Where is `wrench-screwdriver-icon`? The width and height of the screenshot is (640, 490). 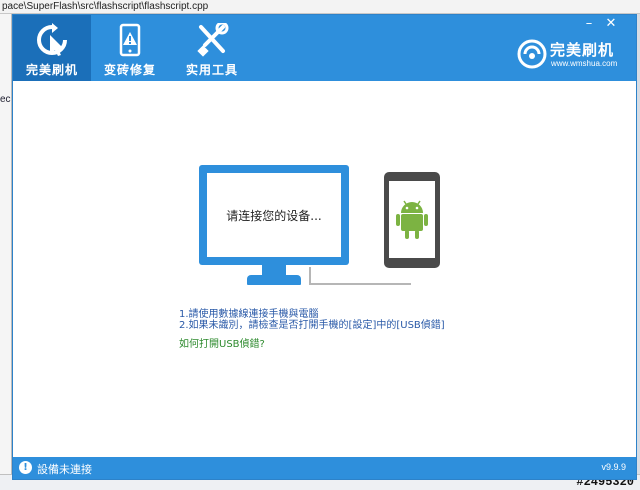
wrench-screwdriver-icon is located at coordinates (213, 40).